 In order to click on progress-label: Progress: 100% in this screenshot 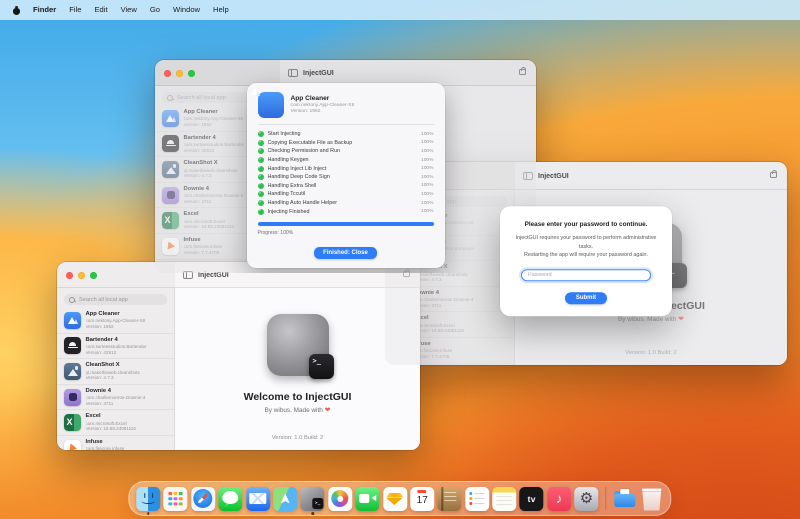, I will do `click(275, 233)`.